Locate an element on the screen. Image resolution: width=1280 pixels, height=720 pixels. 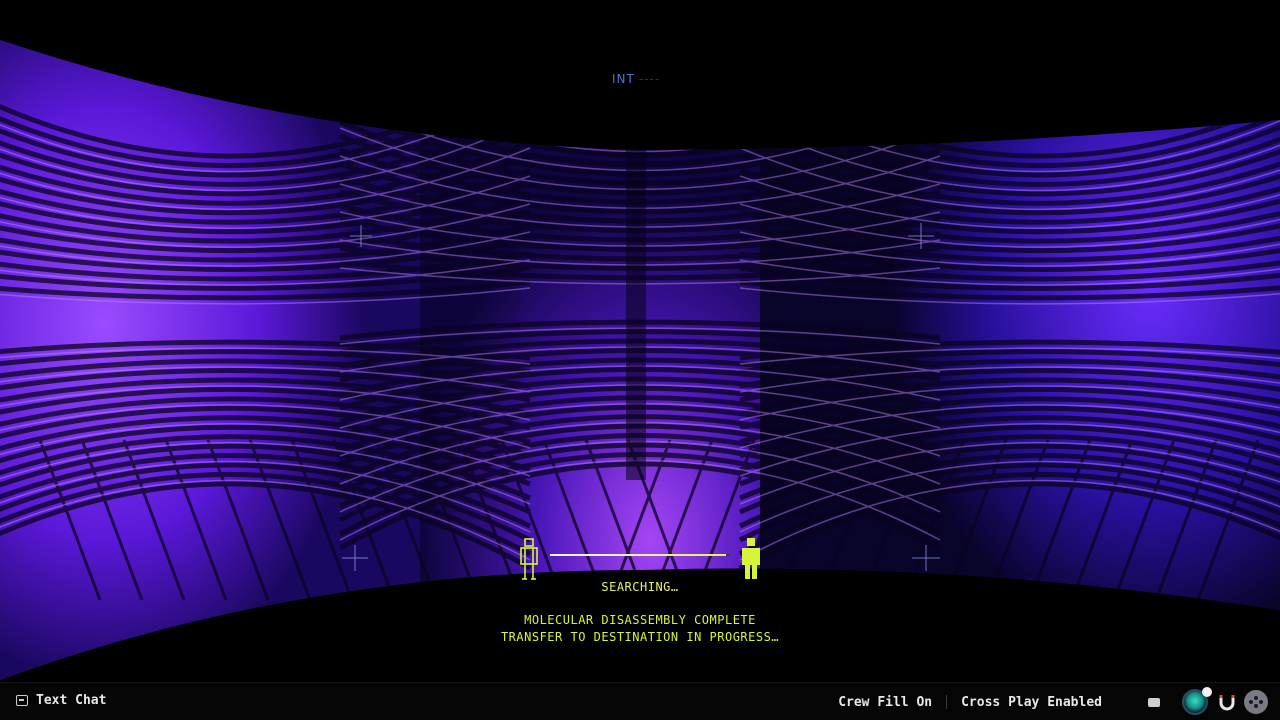
mic-icon is located at coordinates (1207, 692).